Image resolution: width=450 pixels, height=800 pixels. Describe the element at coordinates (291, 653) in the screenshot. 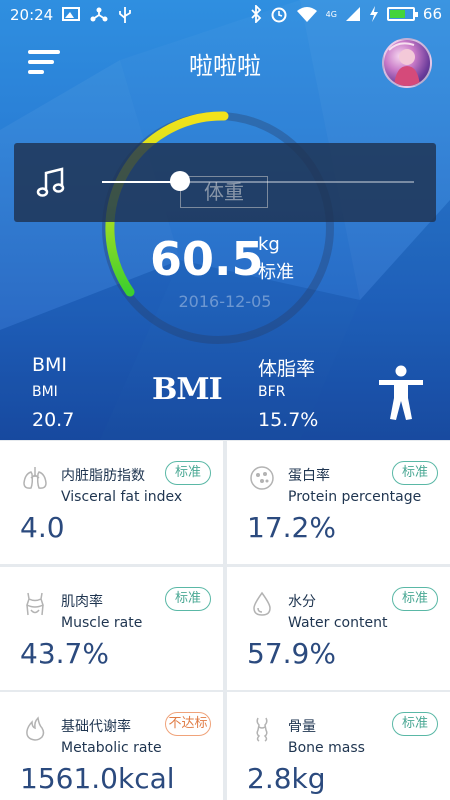

I see `card-value: 57.9%` at that location.